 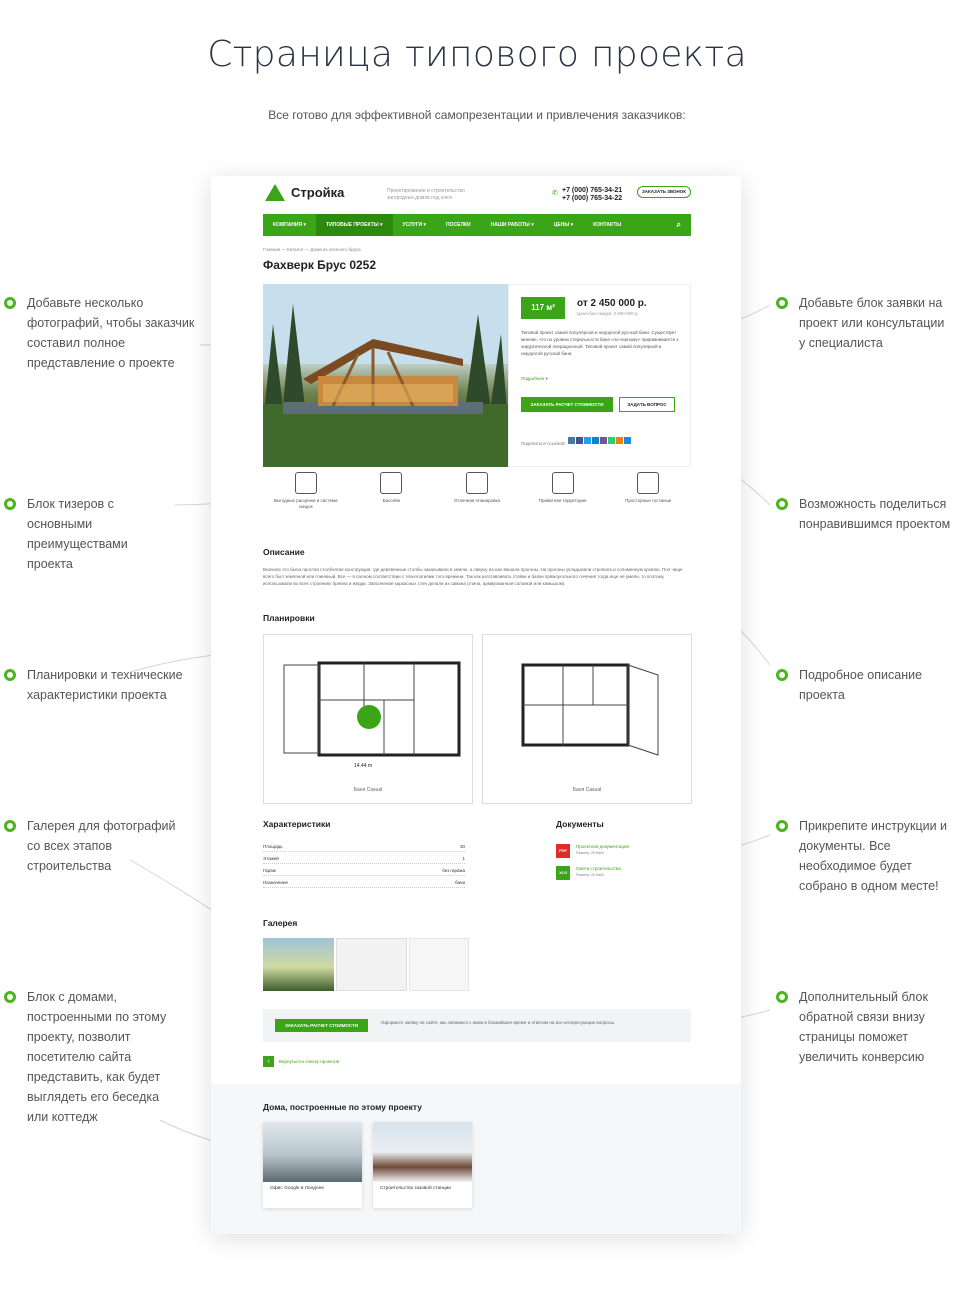 I want to click on note-description: Подробное описание проекта, so click(x=861, y=685).